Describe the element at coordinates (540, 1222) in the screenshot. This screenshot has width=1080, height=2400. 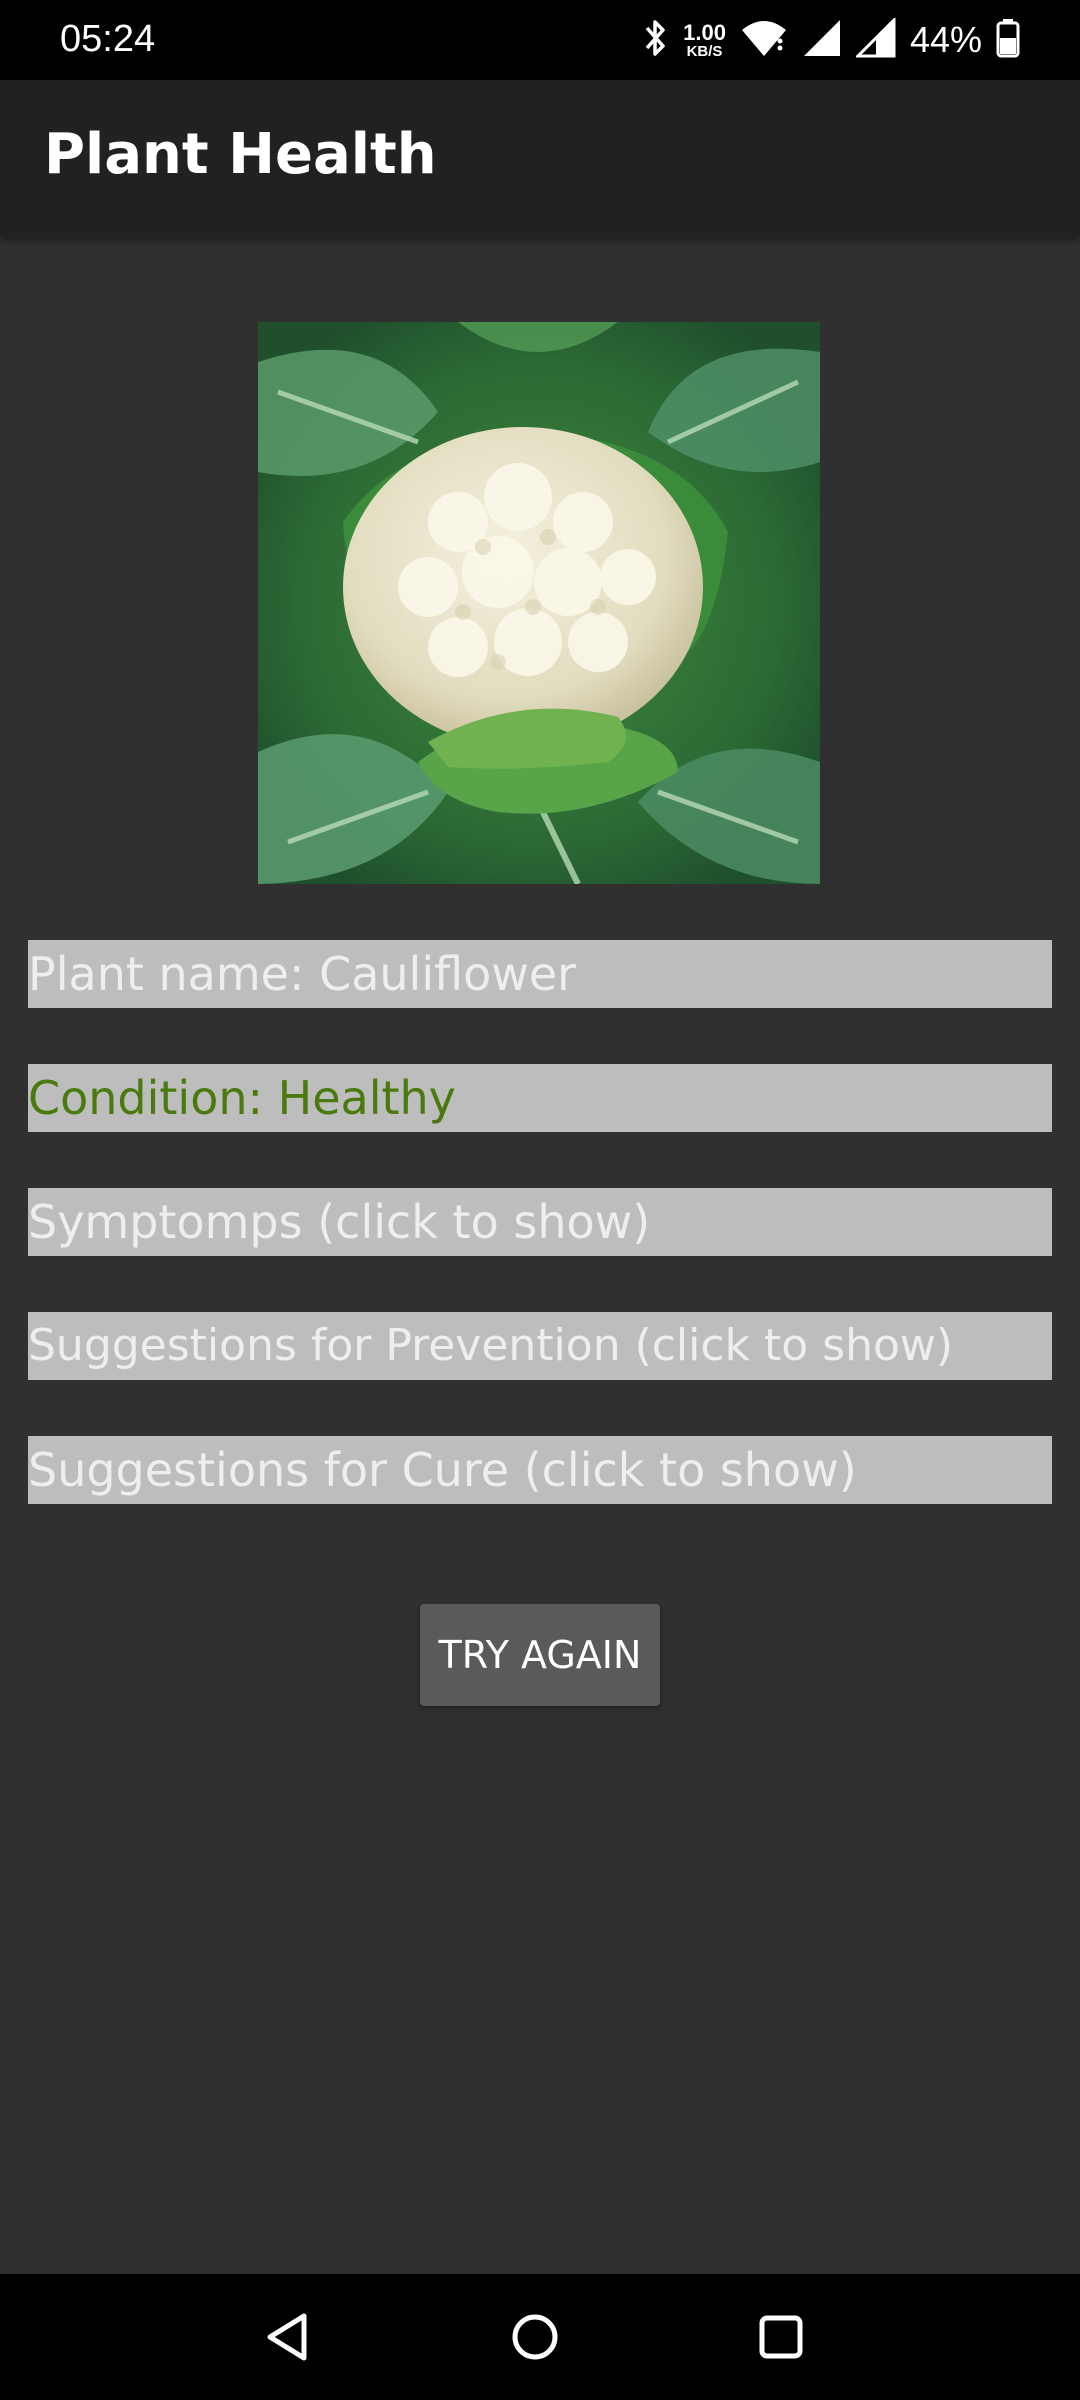
I see `symptoms-toggle: Symptomps (click to show)` at that location.